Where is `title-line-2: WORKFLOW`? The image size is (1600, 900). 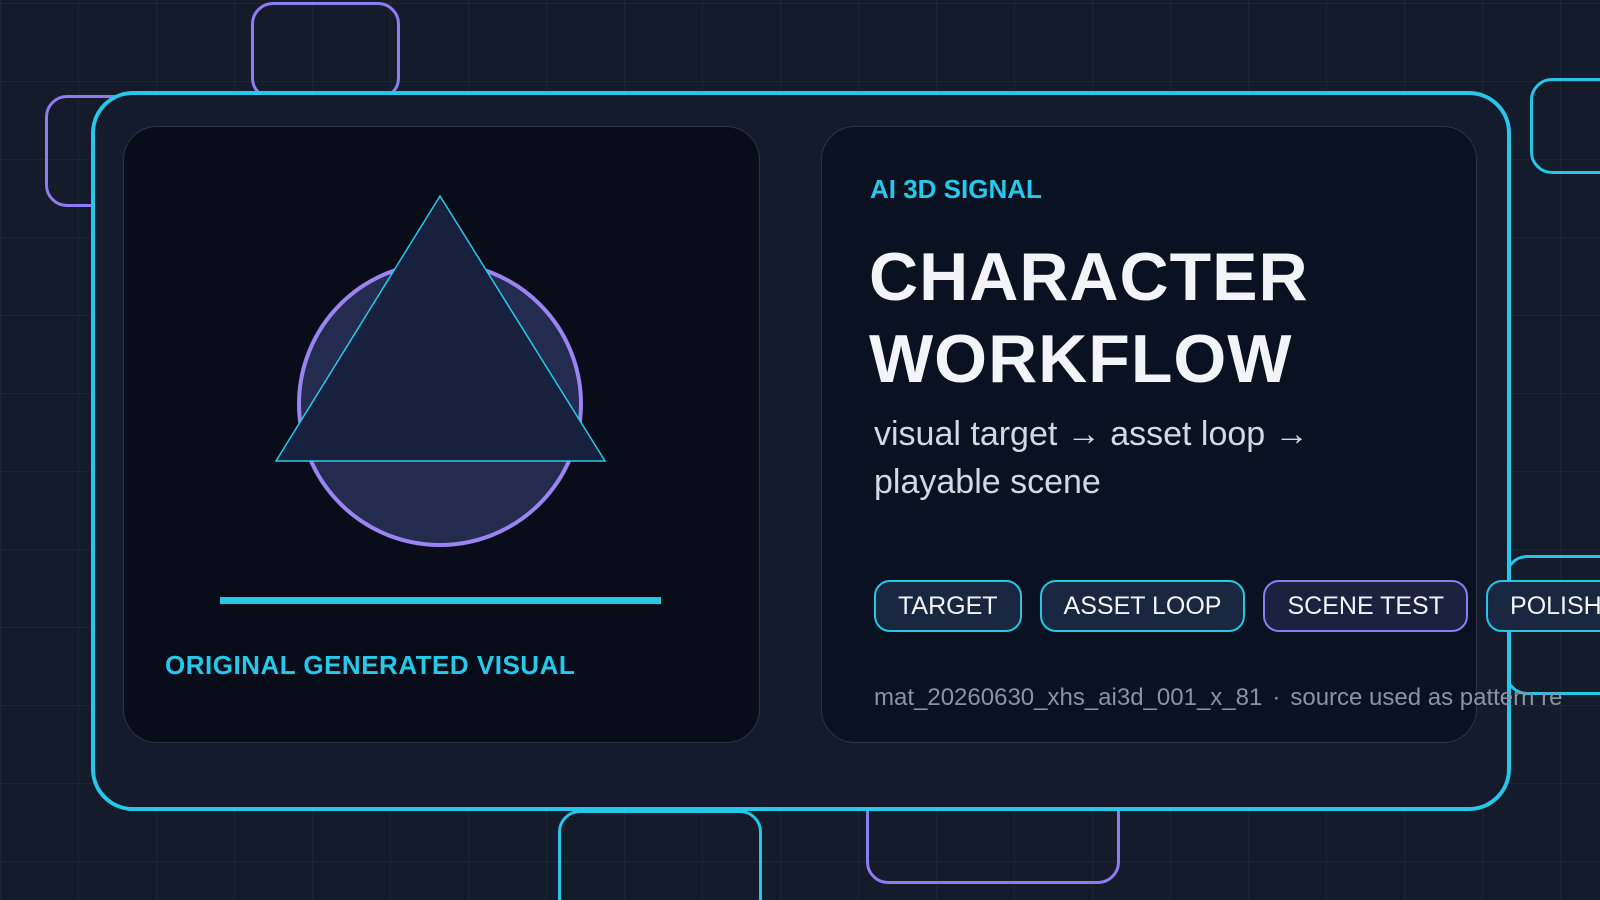
title-line-2: WORKFLOW is located at coordinates (1081, 359).